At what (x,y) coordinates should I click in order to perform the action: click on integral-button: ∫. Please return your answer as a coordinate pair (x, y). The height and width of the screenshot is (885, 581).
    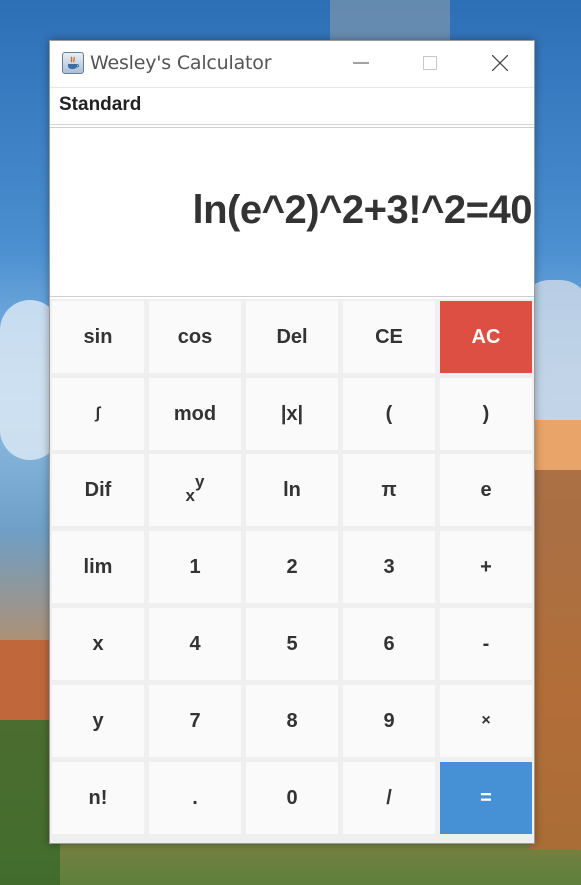
    Looking at the image, I should click on (98, 414).